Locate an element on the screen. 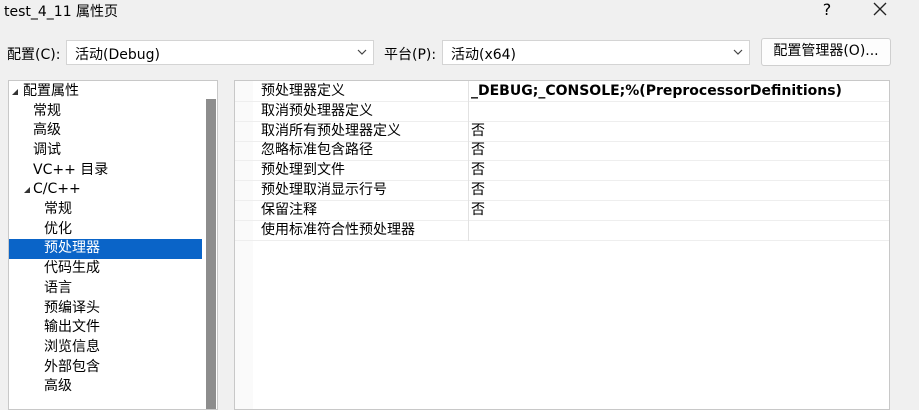 This screenshot has width=919, height=410. platform-value: 活动(x64) is located at coordinates (484, 55).